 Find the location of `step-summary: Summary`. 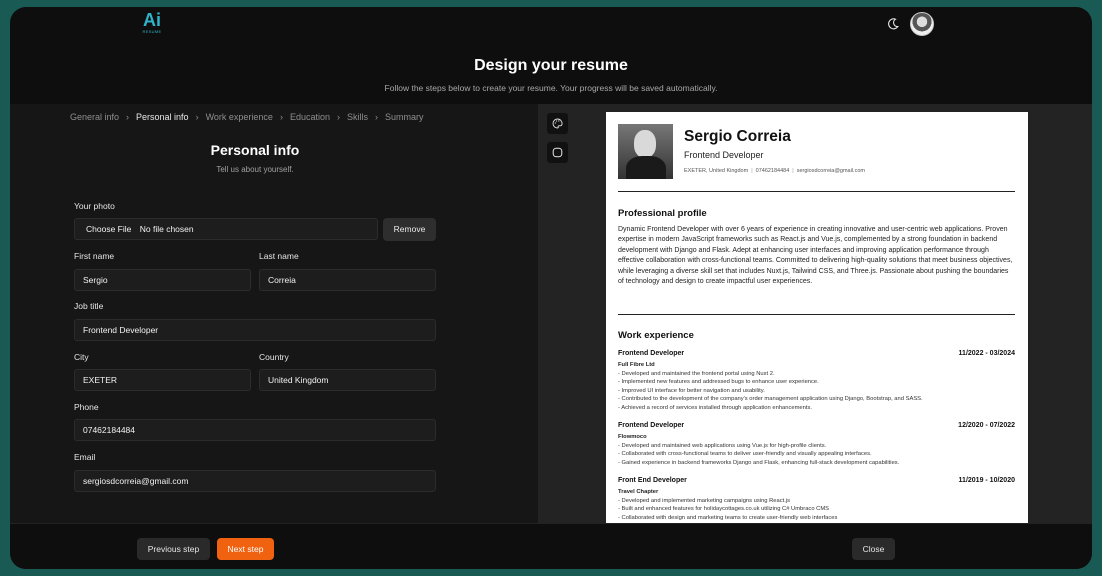

step-summary: Summary is located at coordinates (404, 117).